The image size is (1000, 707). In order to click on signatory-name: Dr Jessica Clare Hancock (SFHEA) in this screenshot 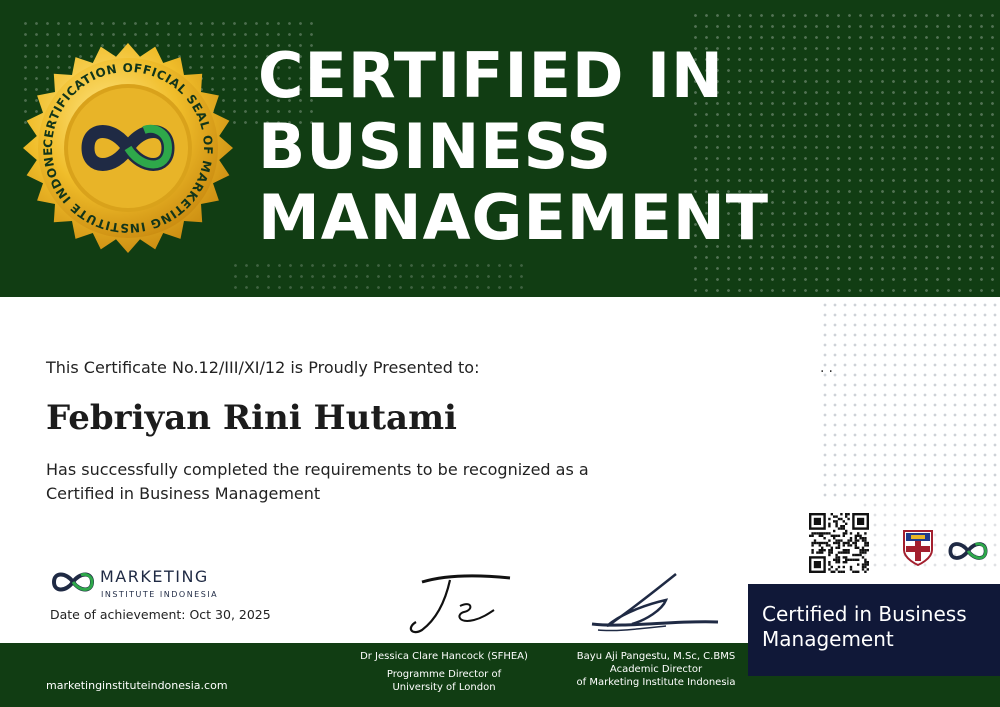, I will do `click(444, 656)`.